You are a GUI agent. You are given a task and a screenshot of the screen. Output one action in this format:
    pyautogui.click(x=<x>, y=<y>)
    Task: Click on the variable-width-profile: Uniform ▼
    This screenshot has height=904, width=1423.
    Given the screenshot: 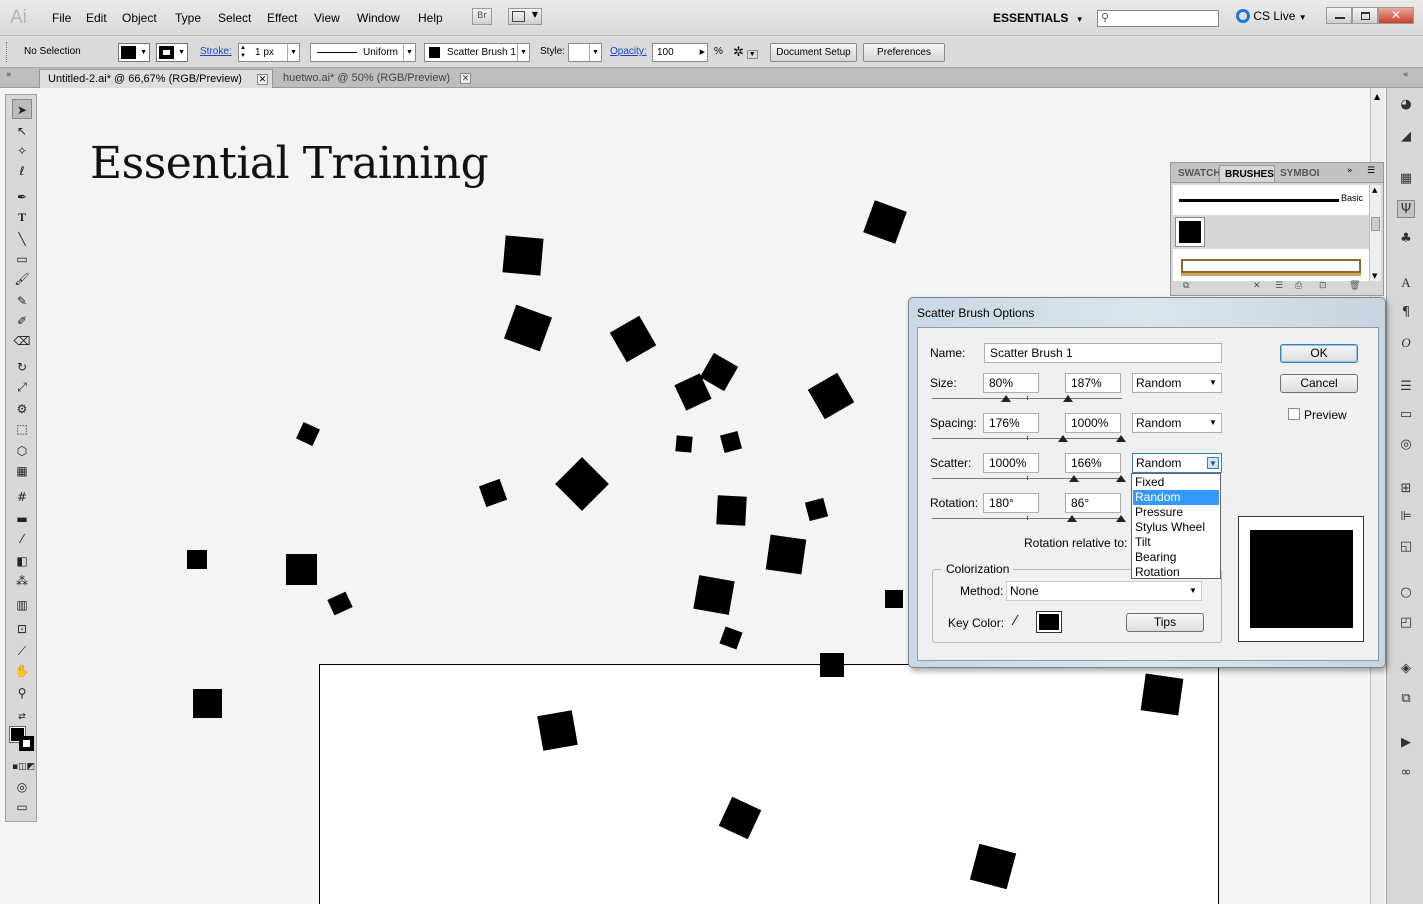 What is the action you would take?
    pyautogui.click(x=363, y=52)
    